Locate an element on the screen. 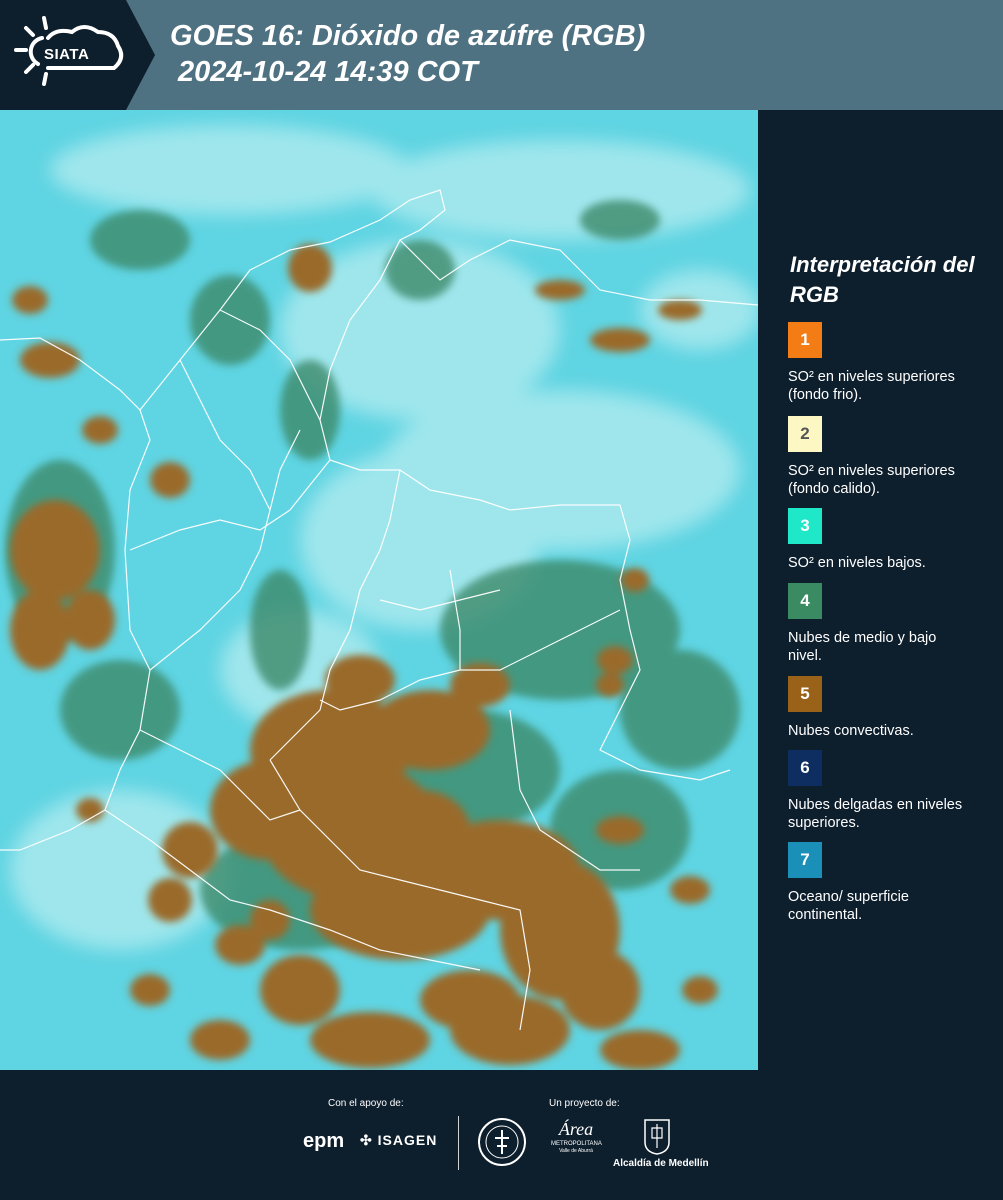  legend-swatch-7: 7 is located at coordinates (805, 860).